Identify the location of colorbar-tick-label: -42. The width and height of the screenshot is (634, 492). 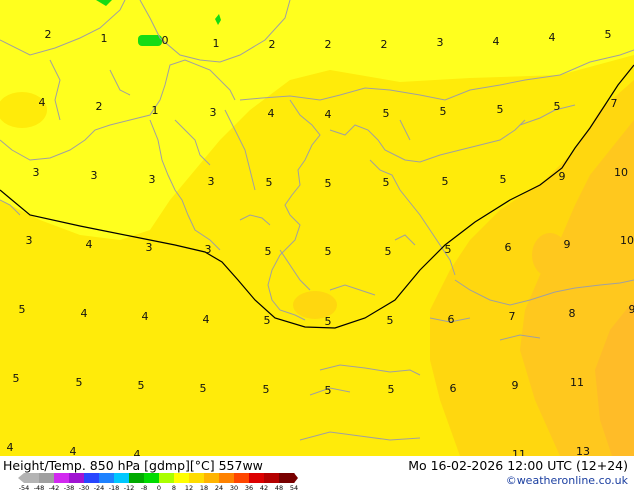
(54, 488).